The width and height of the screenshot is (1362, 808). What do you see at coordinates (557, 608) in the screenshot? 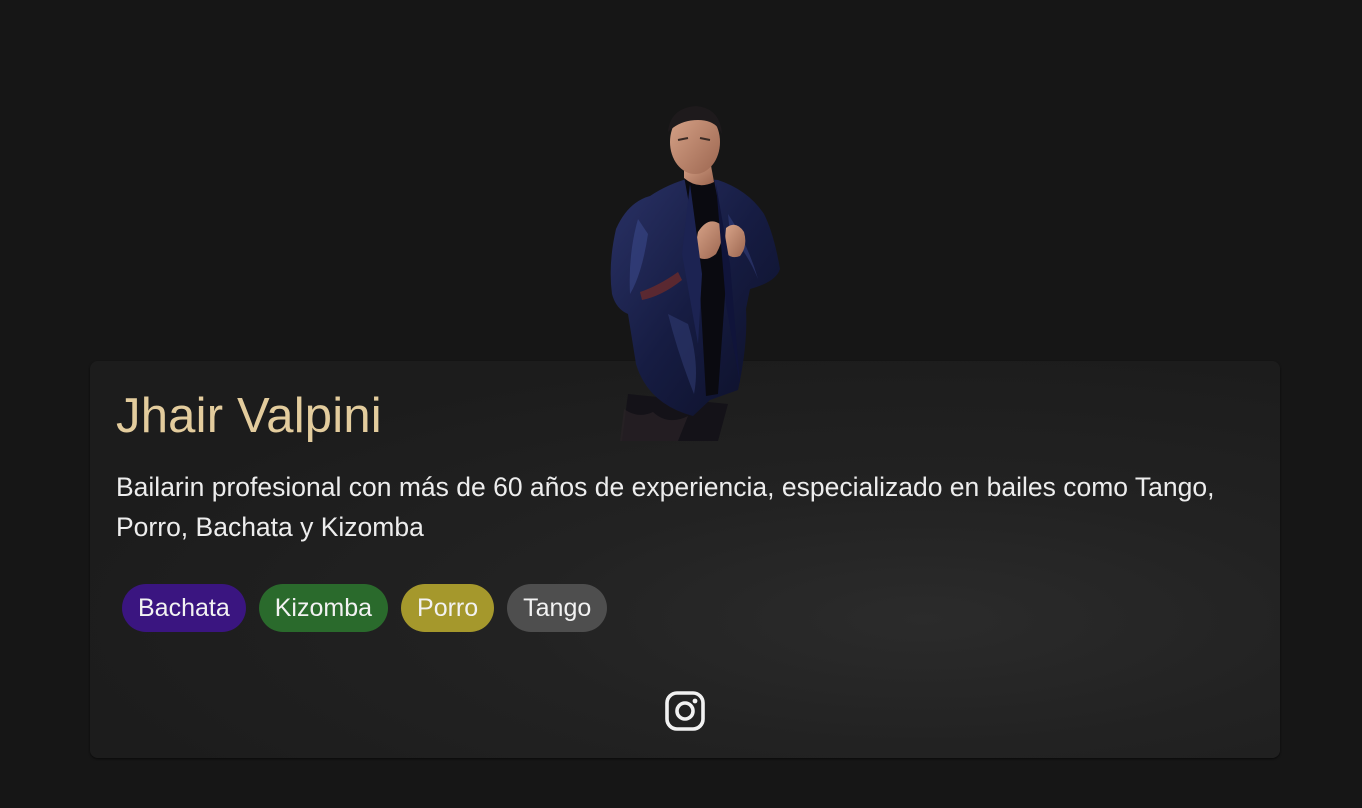
I see `tag-tango: Tango` at bounding box center [557, 608].